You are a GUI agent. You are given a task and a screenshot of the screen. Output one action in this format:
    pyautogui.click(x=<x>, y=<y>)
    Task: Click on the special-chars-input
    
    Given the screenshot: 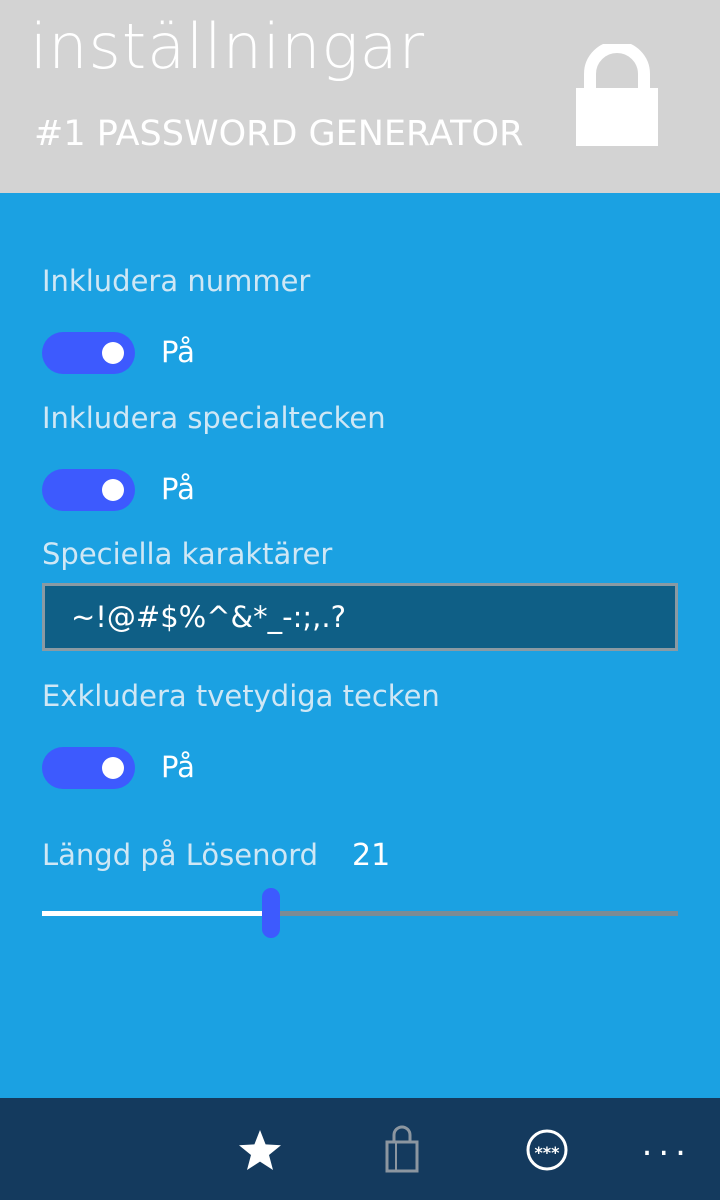 What is the action you would take?
    pyautogui.click(x=360, y=617)
    